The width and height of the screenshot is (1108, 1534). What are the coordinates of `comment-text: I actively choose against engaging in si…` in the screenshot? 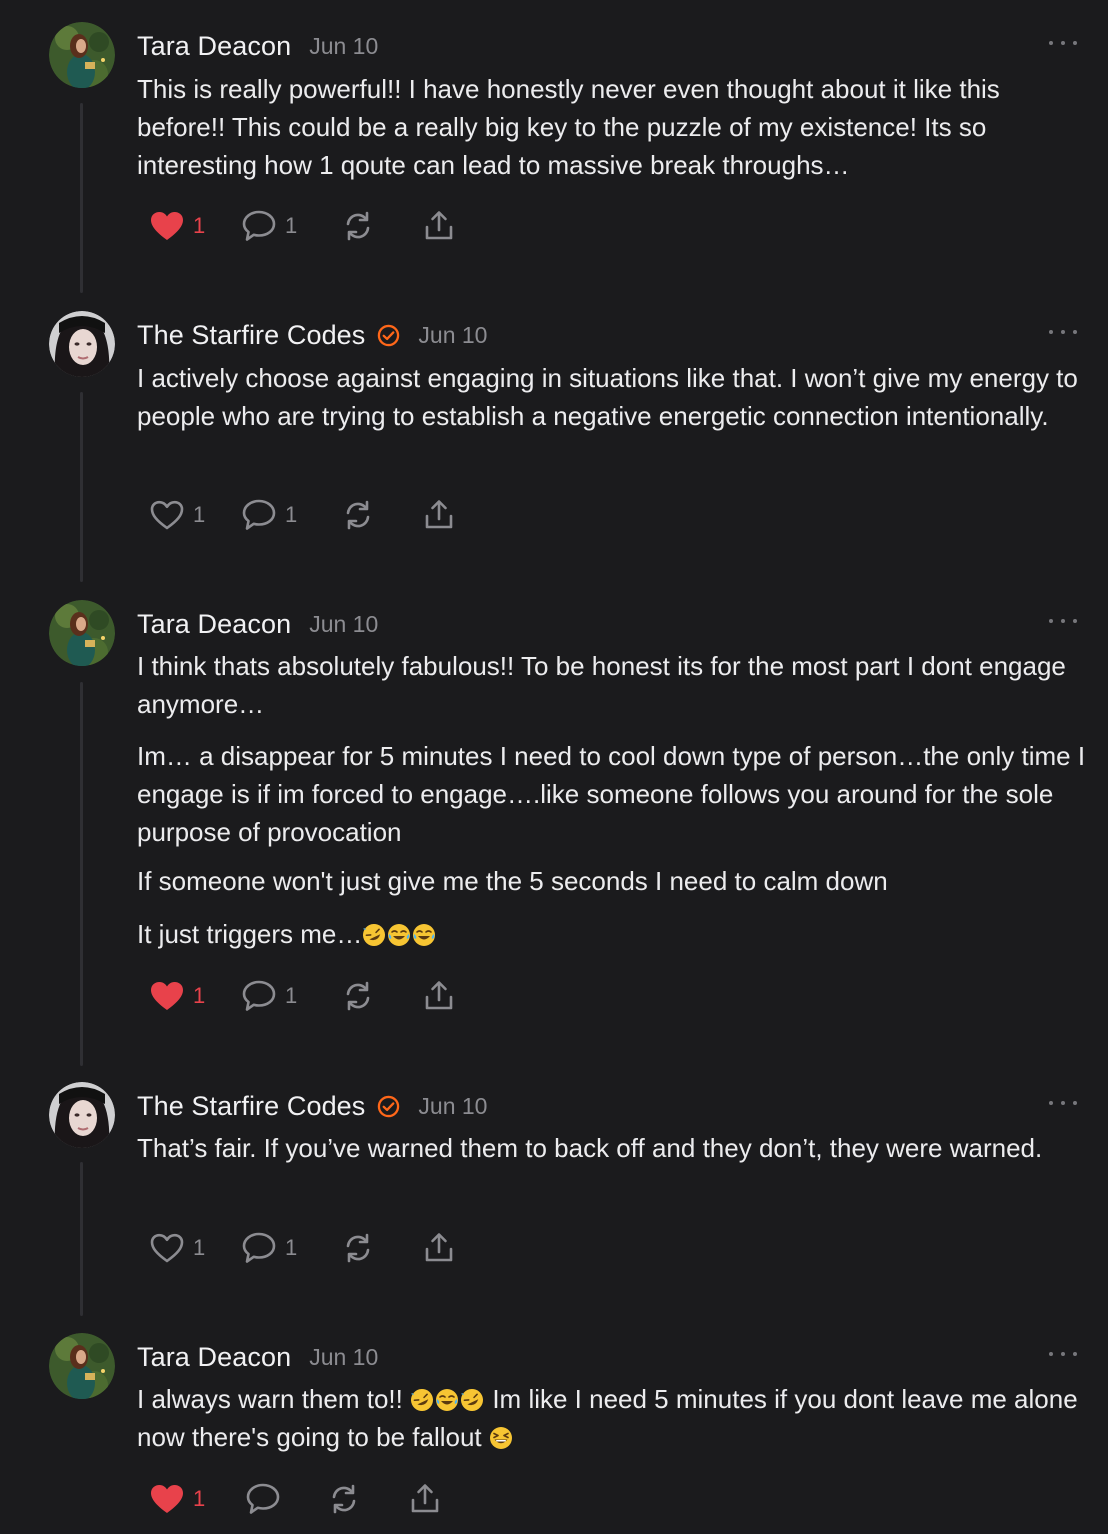 It's located at (607, 397).